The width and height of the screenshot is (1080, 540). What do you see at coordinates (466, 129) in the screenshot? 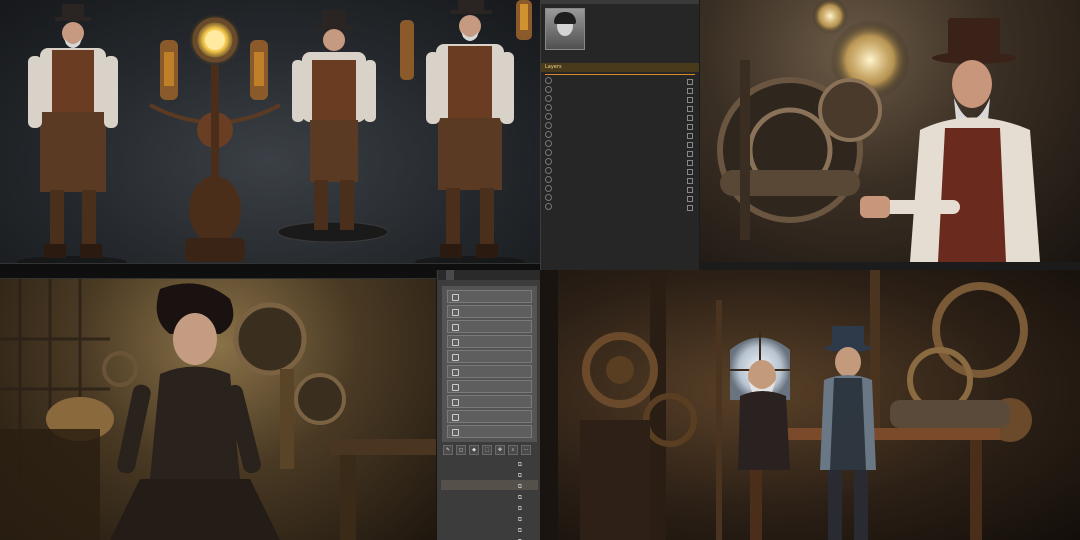
I see `figure-front-rigged` at bounding box center [466, 129].